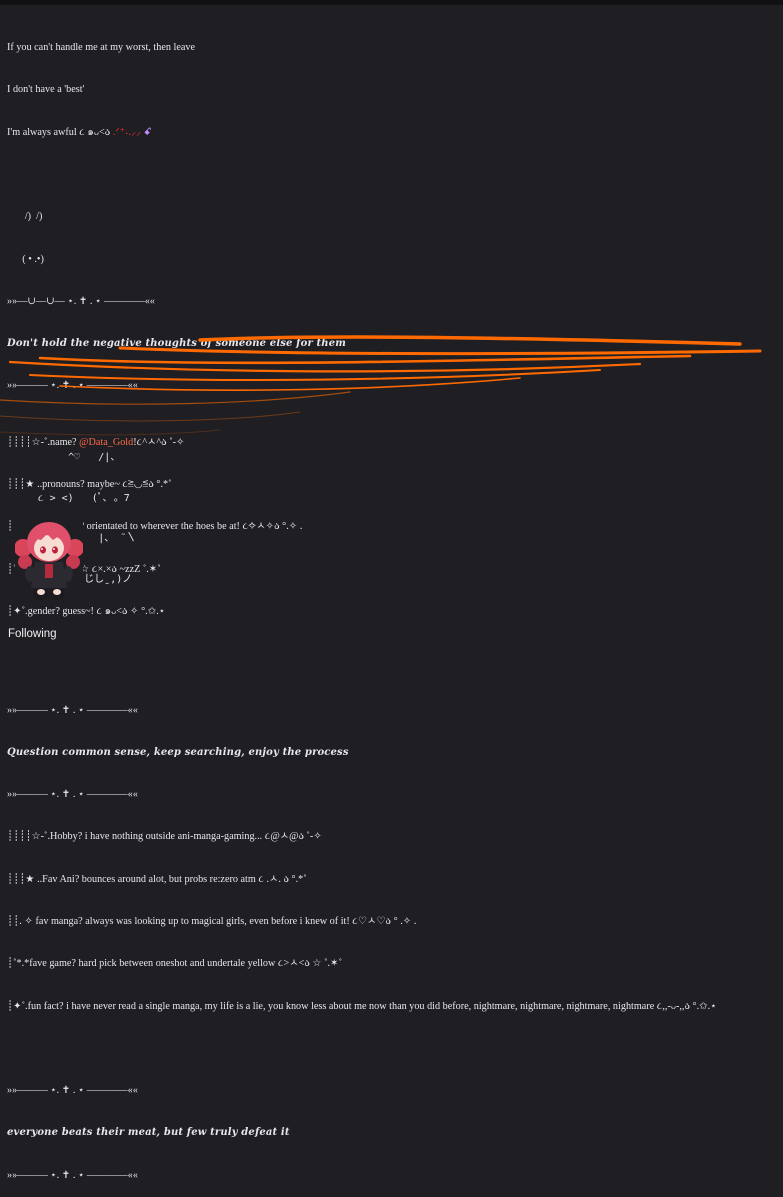 Image resolution: width=783 pixels, height=1197 pixels. I want to click on about-line: ┊✦˚.gender? guess~! ૮ ๑ᴗ<ა ✧ °.✩.⋆, so click(86, 611).